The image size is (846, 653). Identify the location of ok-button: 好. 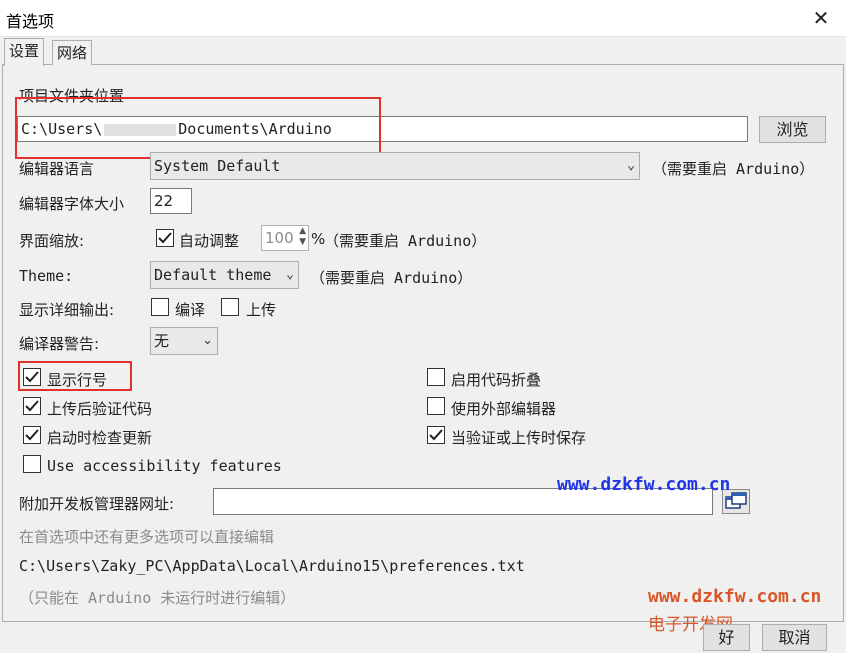
(726, 637).